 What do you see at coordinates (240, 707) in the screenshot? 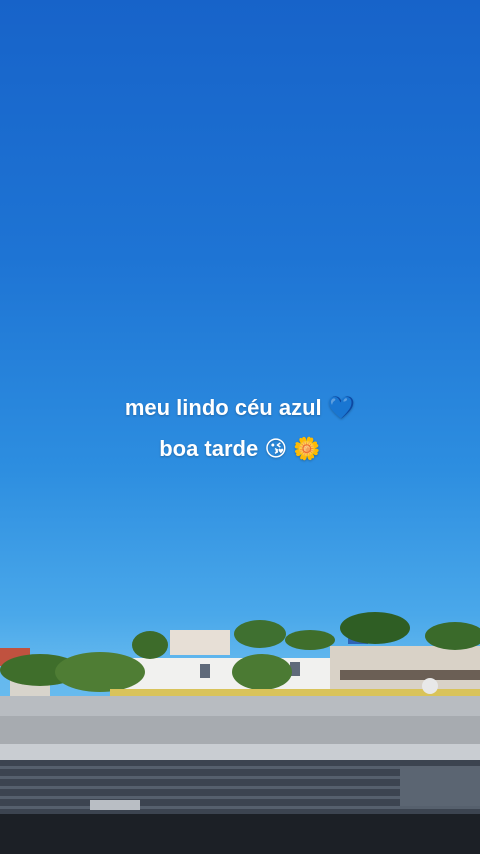
I see `grey-roof` at bounding box center [240, 707].